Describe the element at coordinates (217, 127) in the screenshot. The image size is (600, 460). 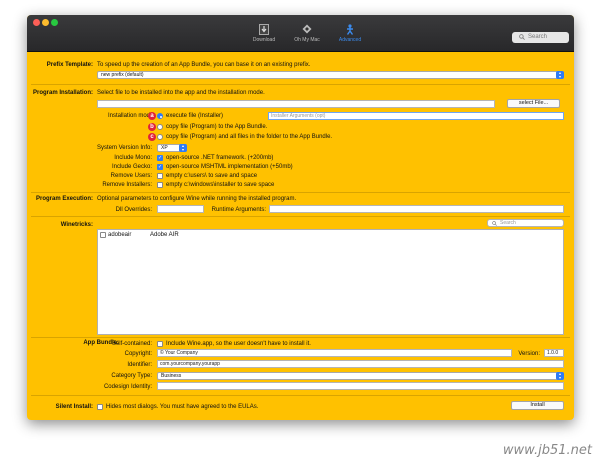
I see `mode-copy-file-label: copy file (Program) to the App Bundle.` at that location.